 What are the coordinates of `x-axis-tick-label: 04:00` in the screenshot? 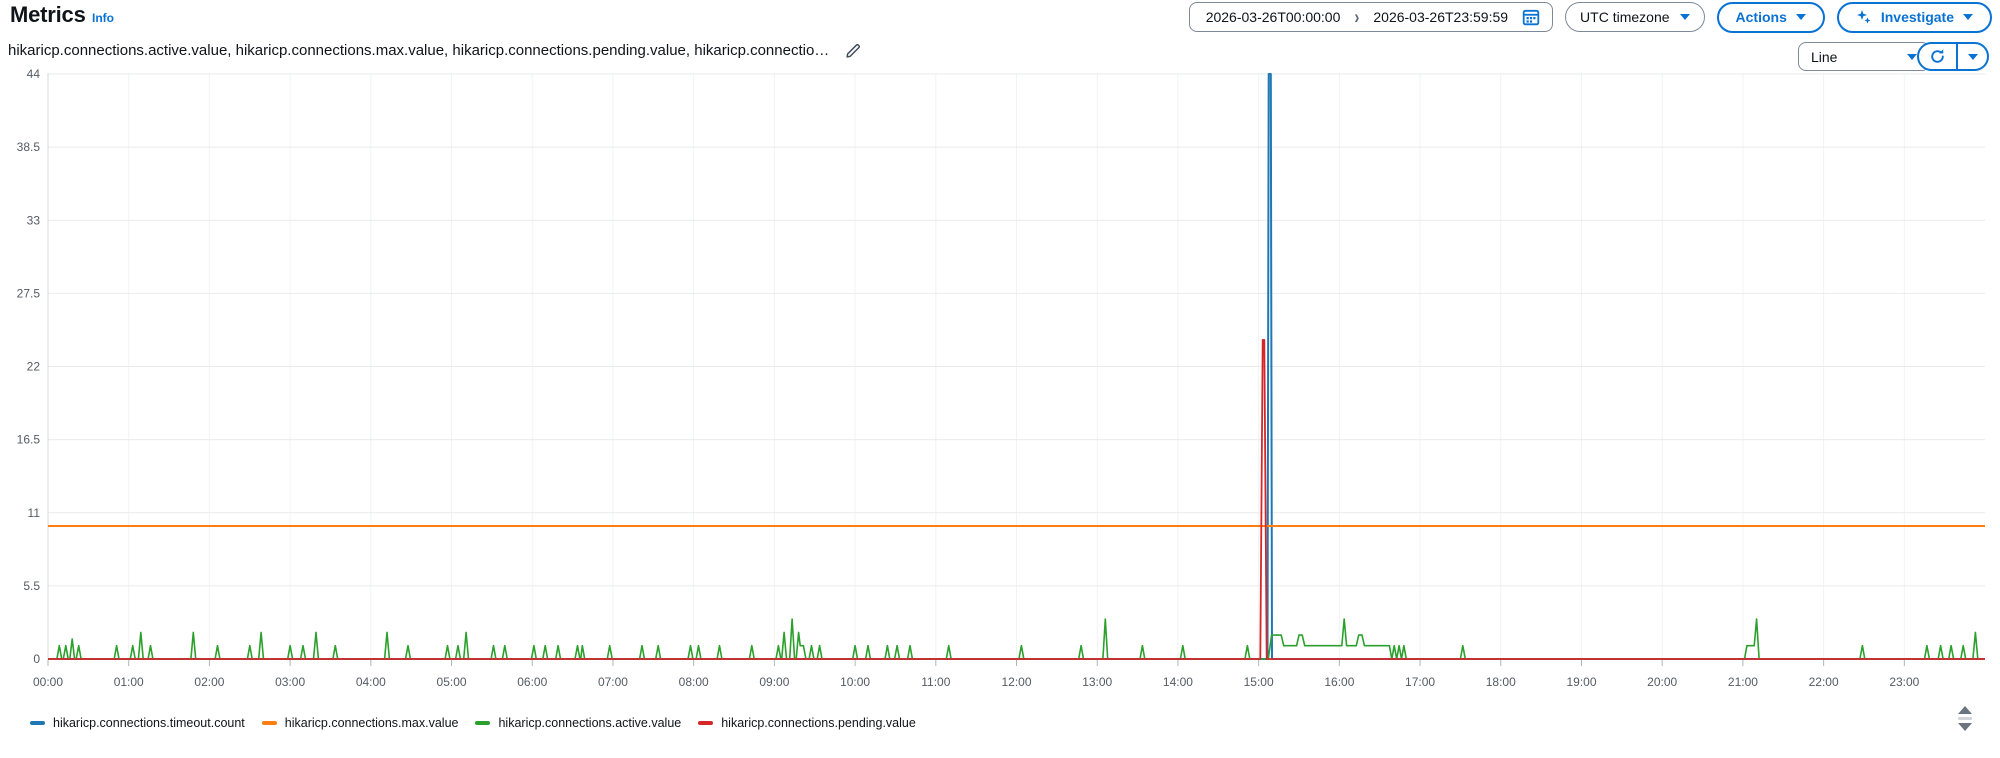 It's located at (371, 682).